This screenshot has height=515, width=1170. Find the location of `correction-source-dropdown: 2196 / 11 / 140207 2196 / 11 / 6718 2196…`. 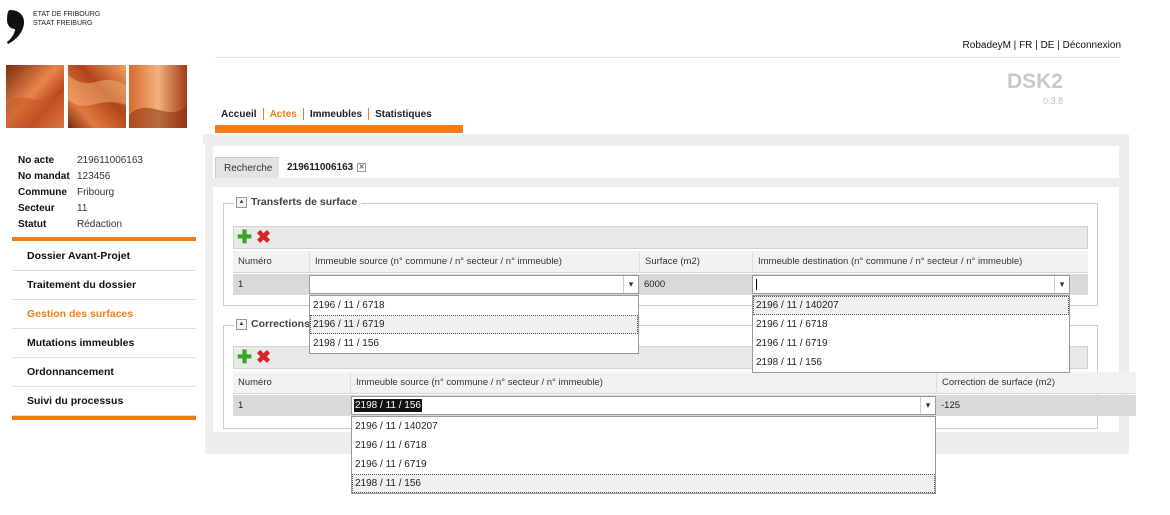

correction-source-dropdown: 2196 / 11 / 140207 2196 / 11 / 6718 2196… is located at coordinates (643, 455).